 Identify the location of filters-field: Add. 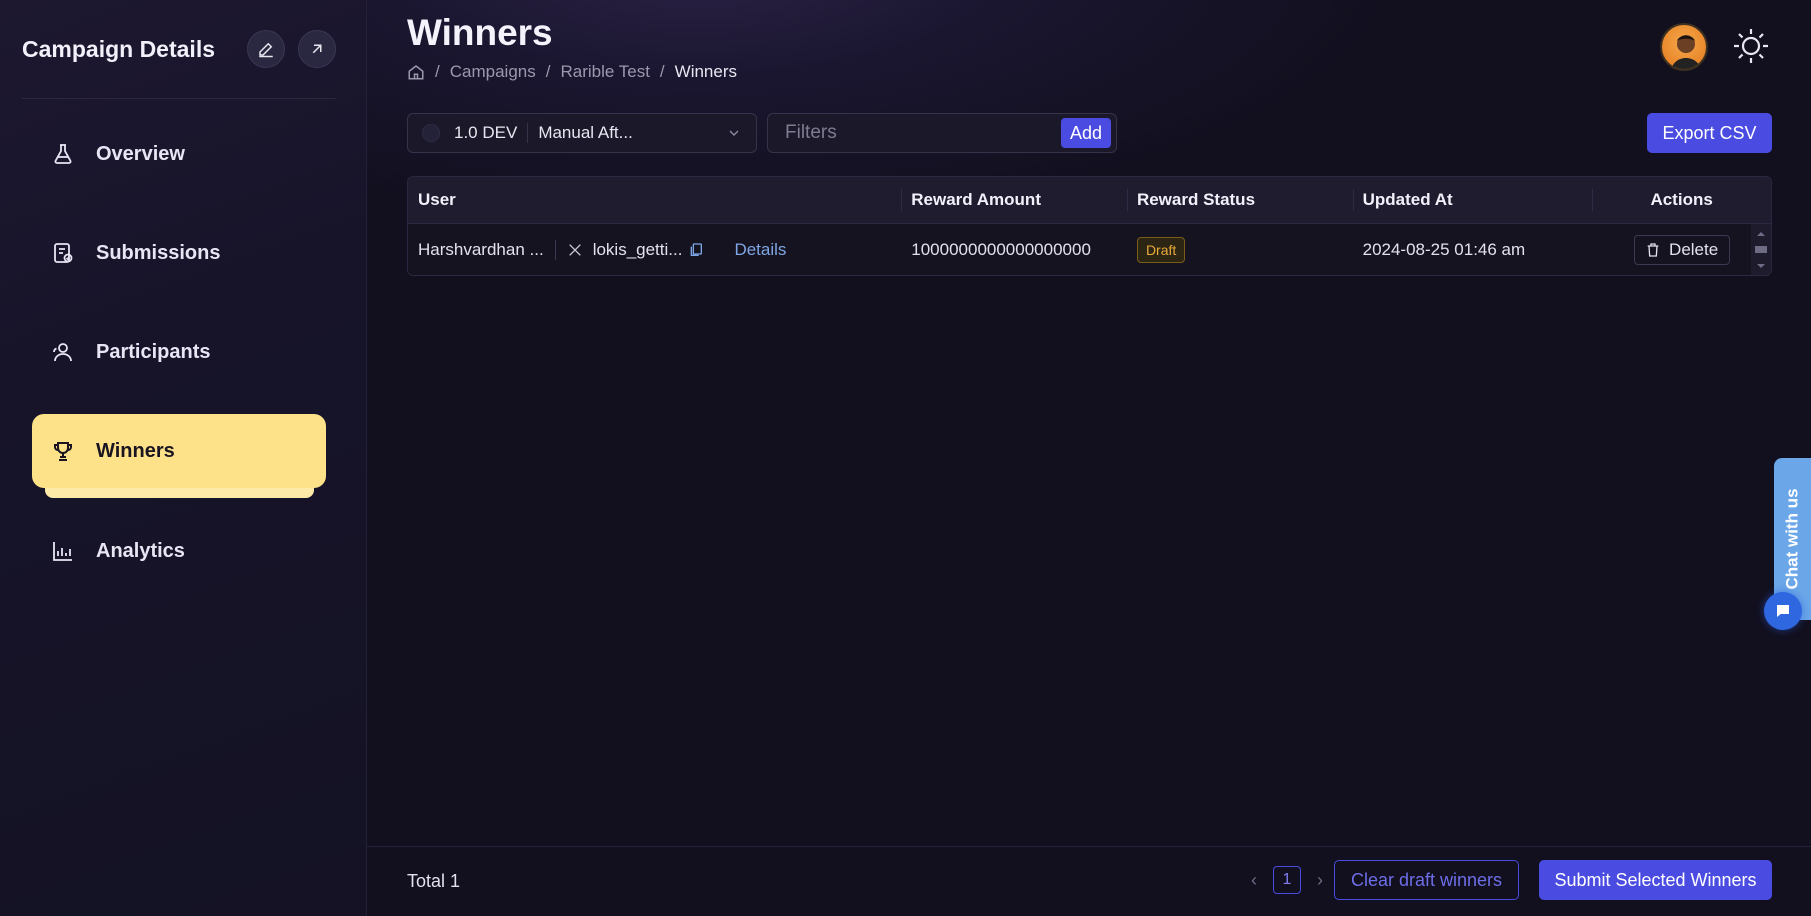
(942, 133).